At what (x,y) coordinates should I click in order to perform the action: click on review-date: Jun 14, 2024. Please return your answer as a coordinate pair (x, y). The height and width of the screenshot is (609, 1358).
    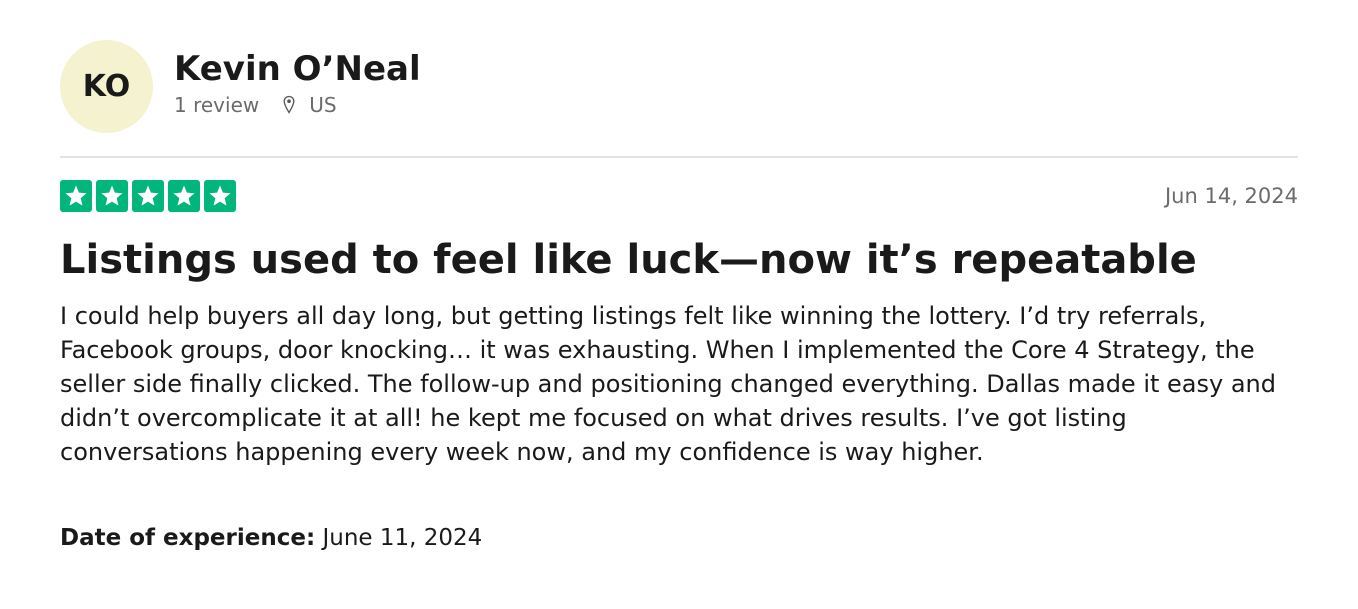
    Looking at the image, I should click on (1231, 196).